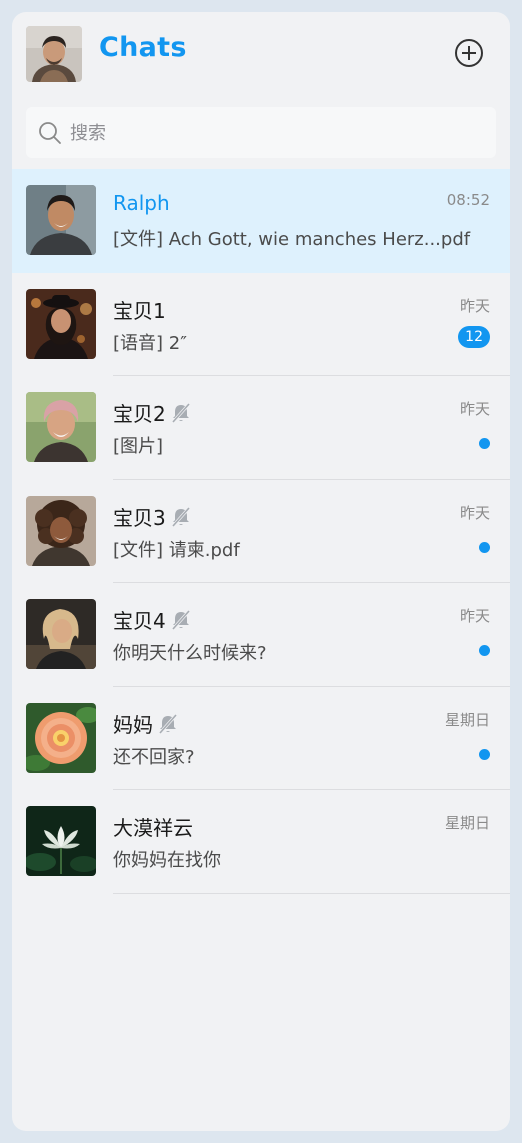 The width and height of the screenshot is (522, 1143). What do you see at coordinates (474, 336) in the screenshot?
I see `unread-count-badge: 12` at bounding box center [474, 336].